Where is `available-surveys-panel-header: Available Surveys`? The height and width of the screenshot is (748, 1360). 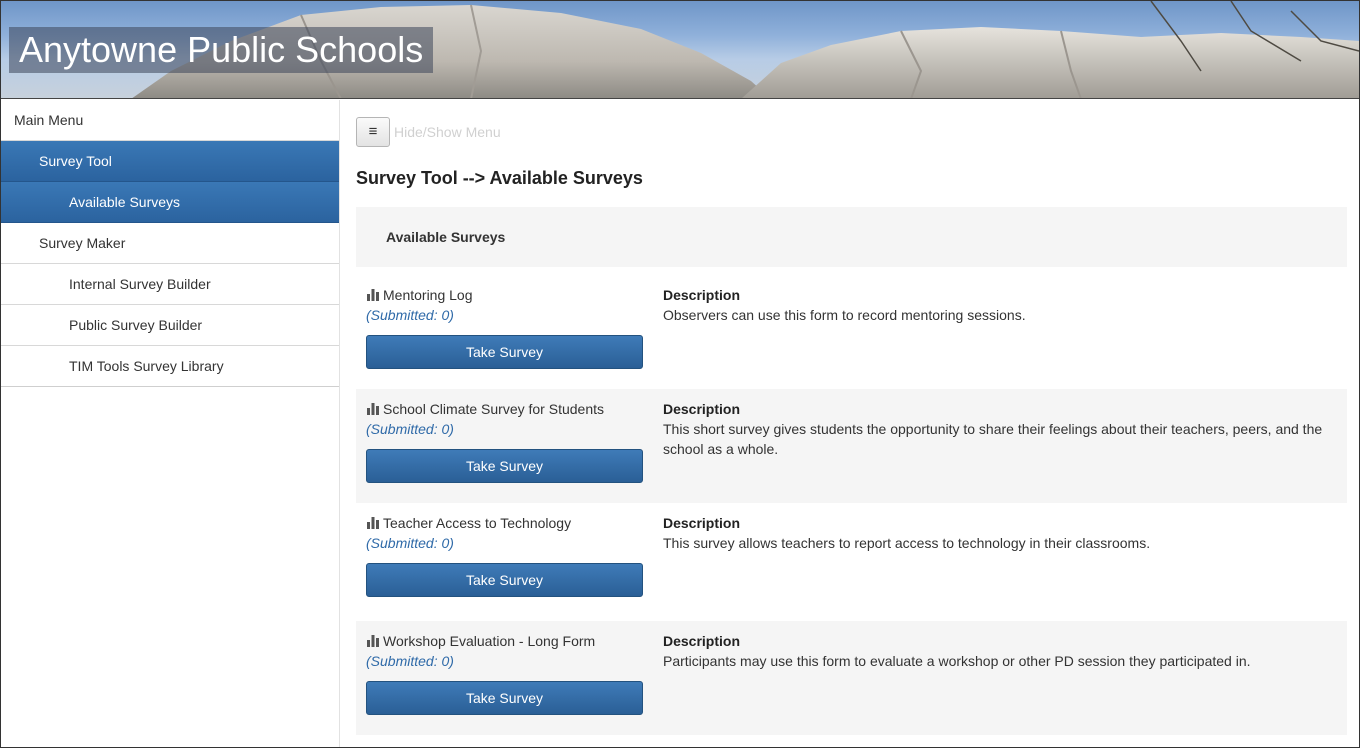
available-surveys-panel-header: Available Surveys is located at coordinates (851, 237).